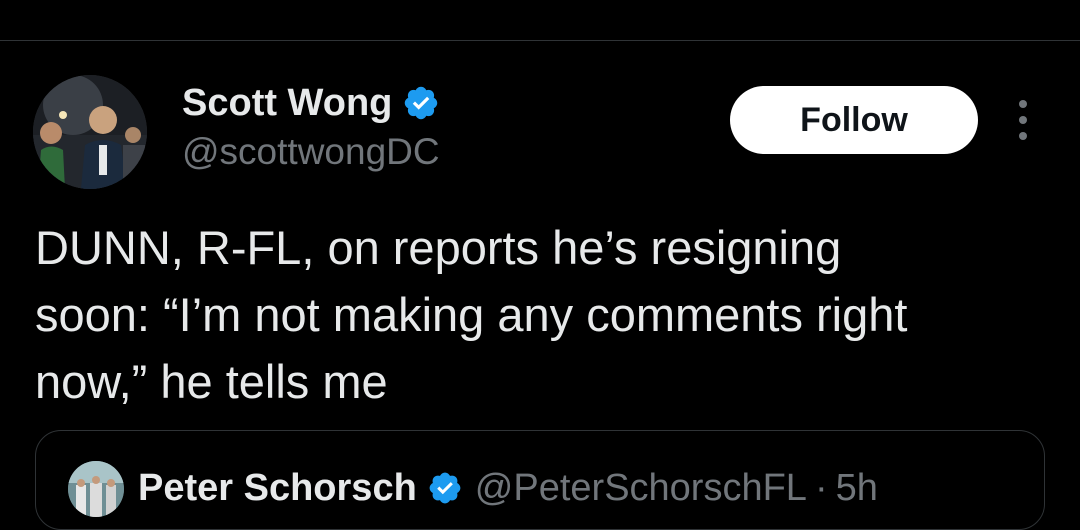  Describe the element at coordinates (287, 103) in the screenshot. I see `author-name-text: Scott Wong` at that location.